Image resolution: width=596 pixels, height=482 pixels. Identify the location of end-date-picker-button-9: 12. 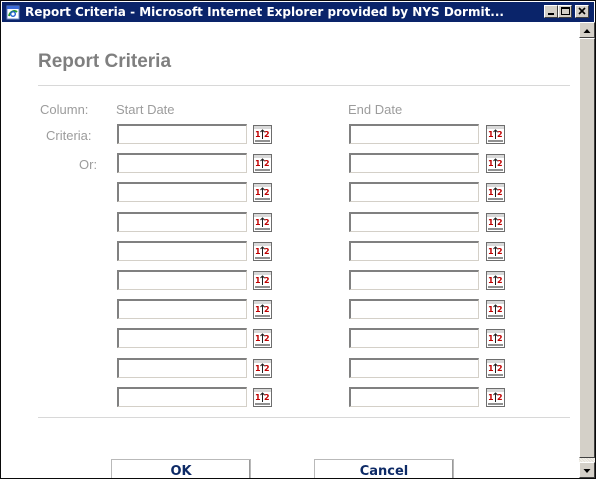
(495, 368).